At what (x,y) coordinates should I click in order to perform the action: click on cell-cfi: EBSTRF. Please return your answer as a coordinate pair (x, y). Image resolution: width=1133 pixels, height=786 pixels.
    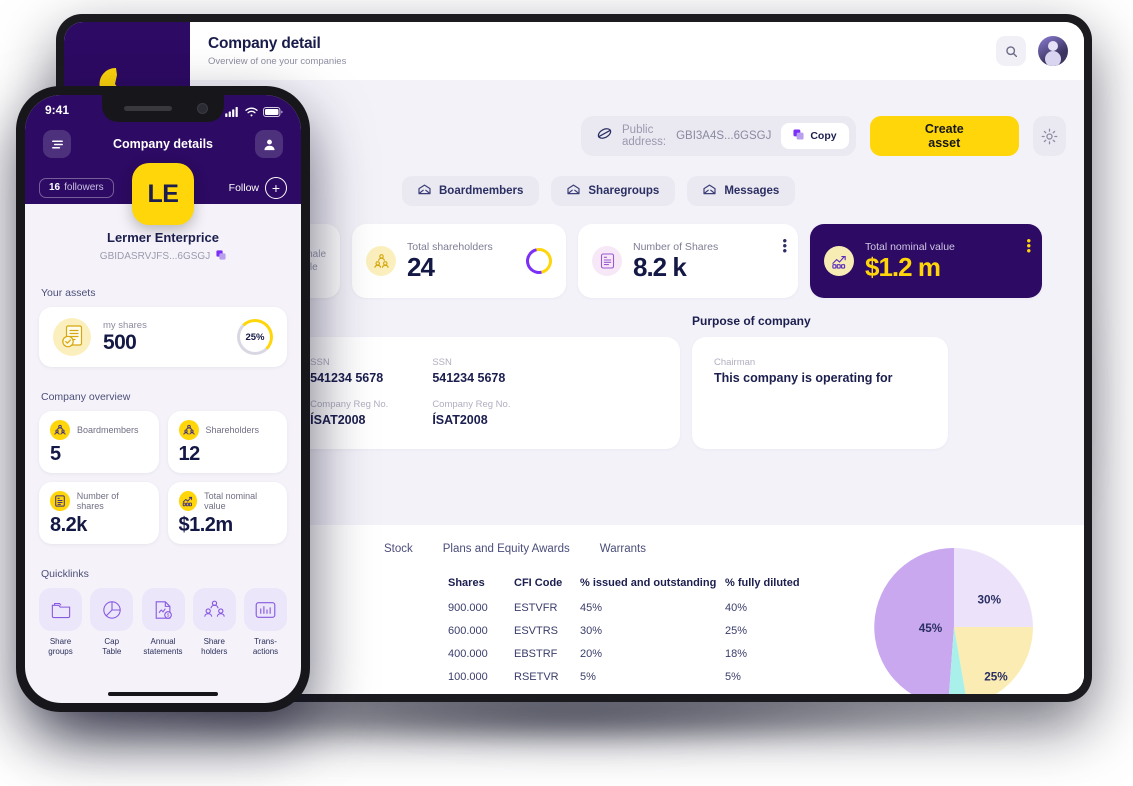
    Looking at the image, I should click on (536, 654).